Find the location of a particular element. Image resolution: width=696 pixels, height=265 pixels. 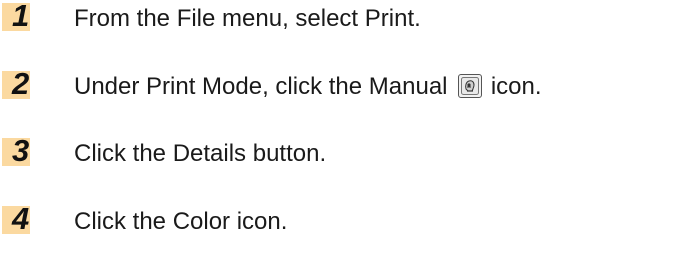

step-text: Click the Color icon. is located at coordinates (181, 221).